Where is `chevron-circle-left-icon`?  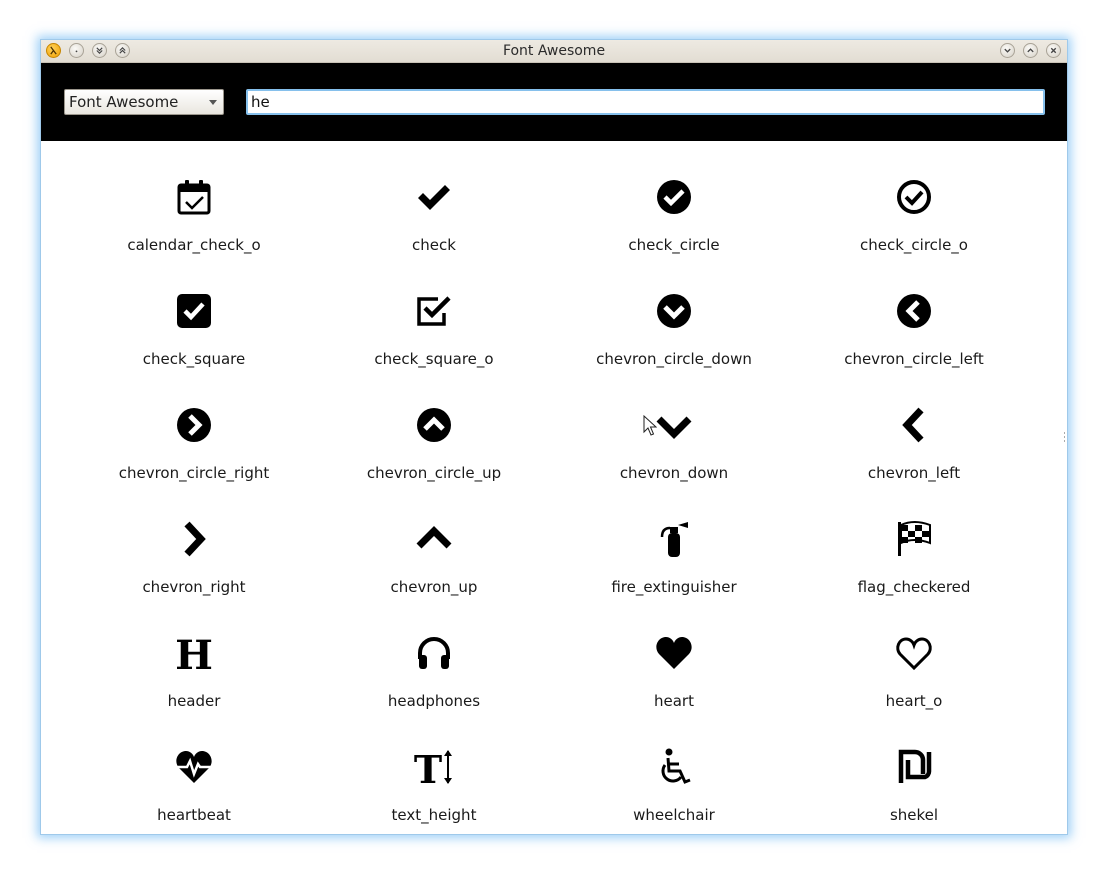
chevron-circle-left-icon is located at coordinates (914, 311).